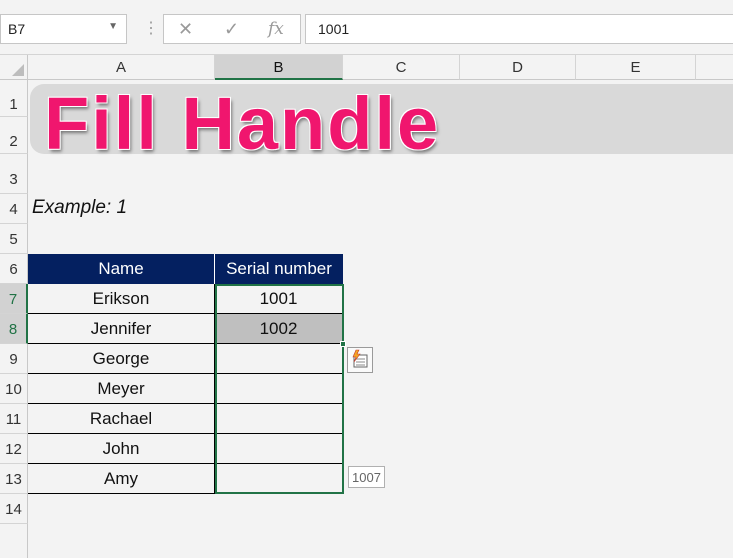 The height and width of the screenshot is (558, 733). Describe the element at coordinates (279, 269) in the screenshot. I see `table-header-serial: Serial number` at that location.